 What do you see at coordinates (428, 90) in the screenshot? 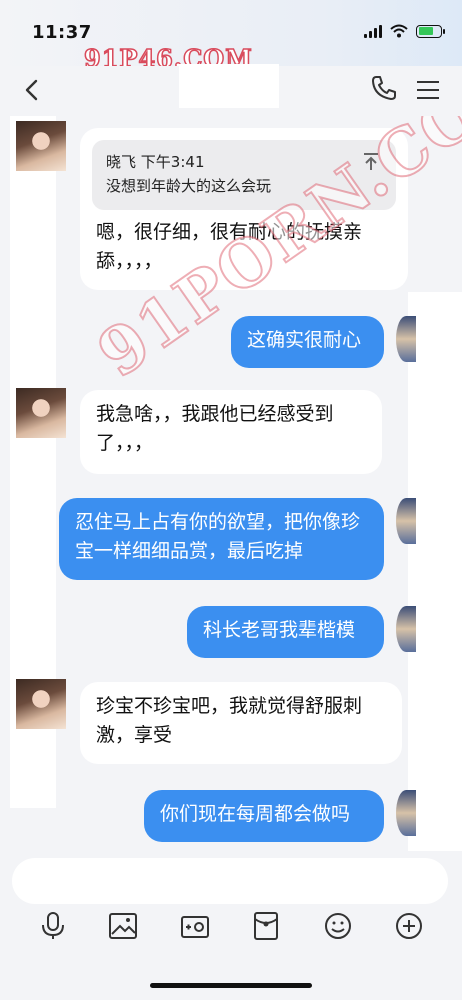
I see `menu-button` at bounding box center [428, 90].